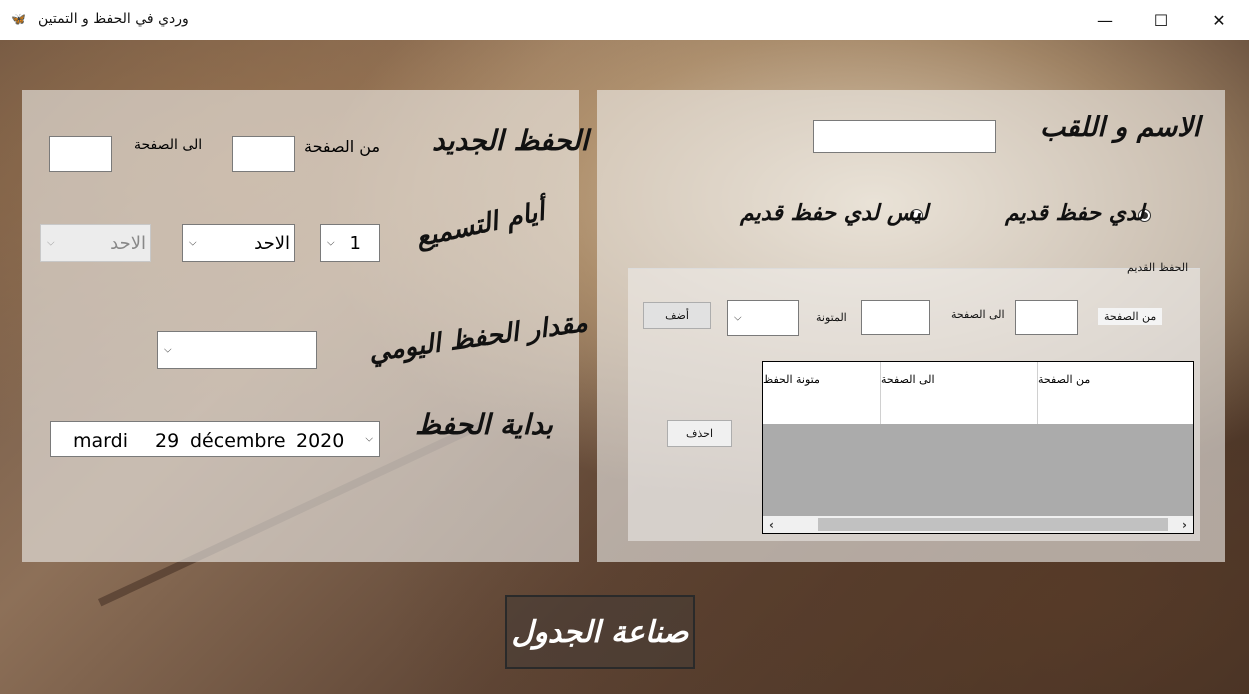 The image size is (1249, 694). Describe the element at coordinates (238, 243) in the screenshot. I see `day-start-select: الاحد ⌵` at that location.